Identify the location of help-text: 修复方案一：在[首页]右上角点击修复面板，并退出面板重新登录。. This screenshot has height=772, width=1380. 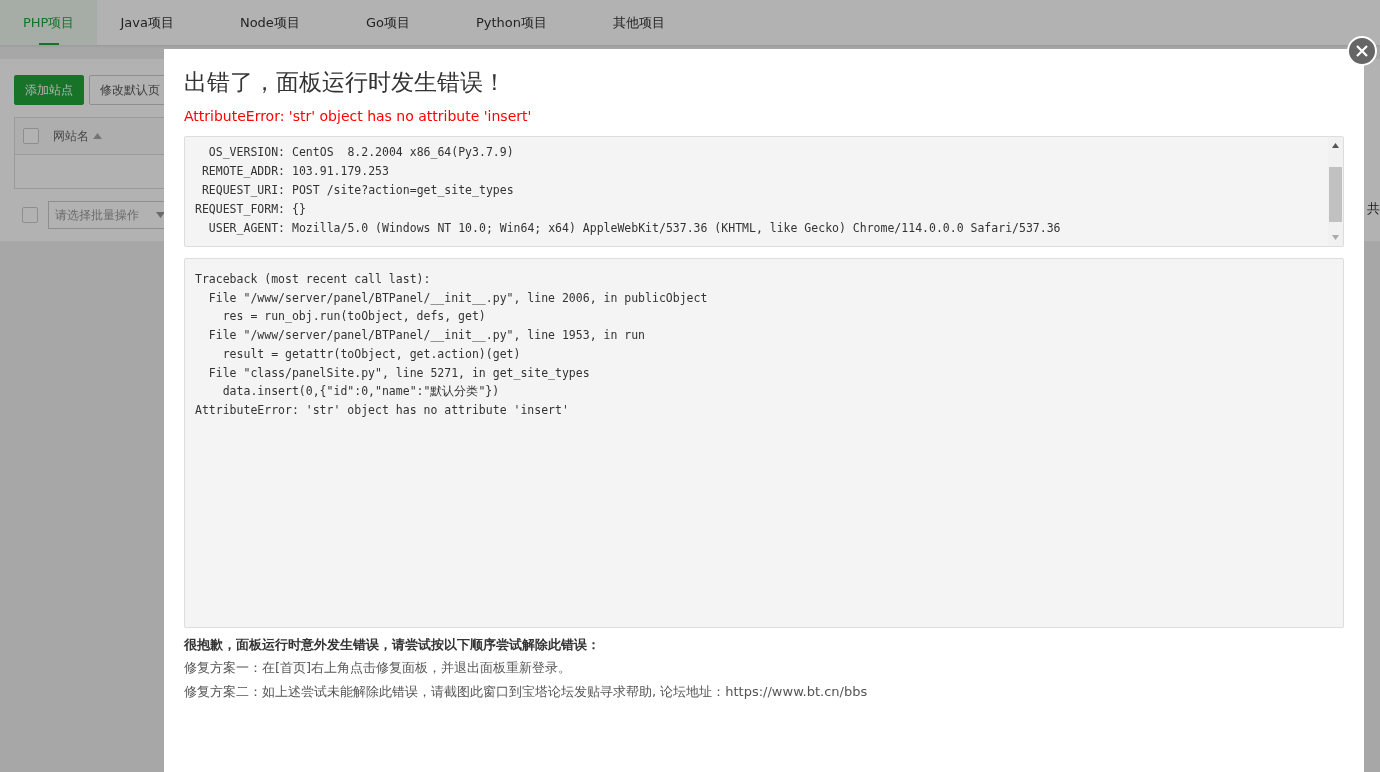
(378, 668).